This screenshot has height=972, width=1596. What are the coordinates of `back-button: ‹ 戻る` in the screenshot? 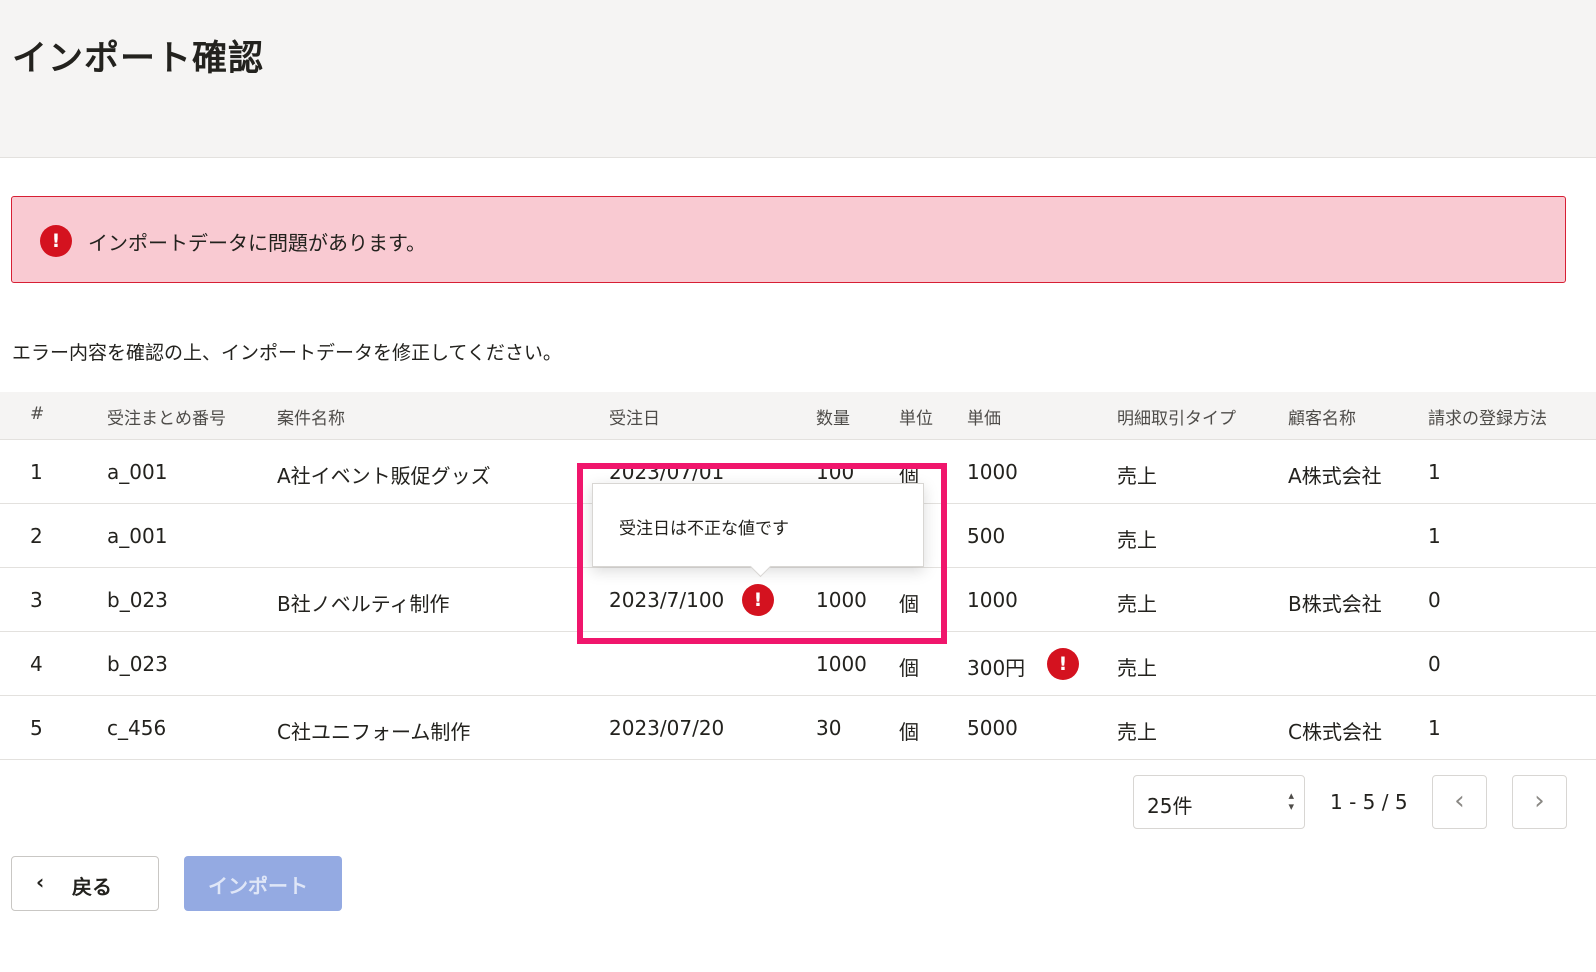 It's located at (85, 883).